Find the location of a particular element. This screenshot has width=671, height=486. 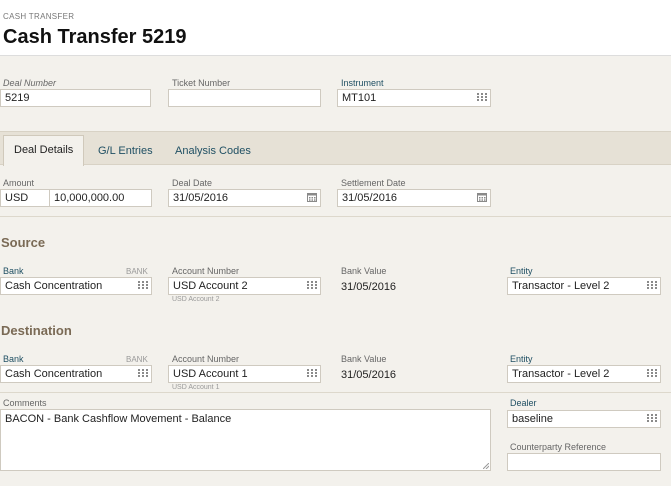

destination-entity-label: Entity is located at coordinates (521, 359).